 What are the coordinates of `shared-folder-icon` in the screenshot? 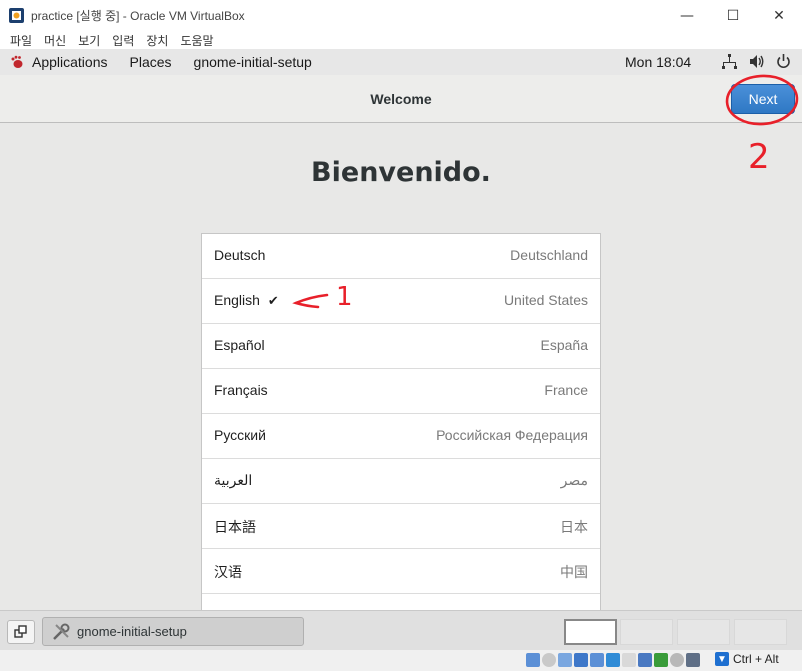 It's located at (613, 660).